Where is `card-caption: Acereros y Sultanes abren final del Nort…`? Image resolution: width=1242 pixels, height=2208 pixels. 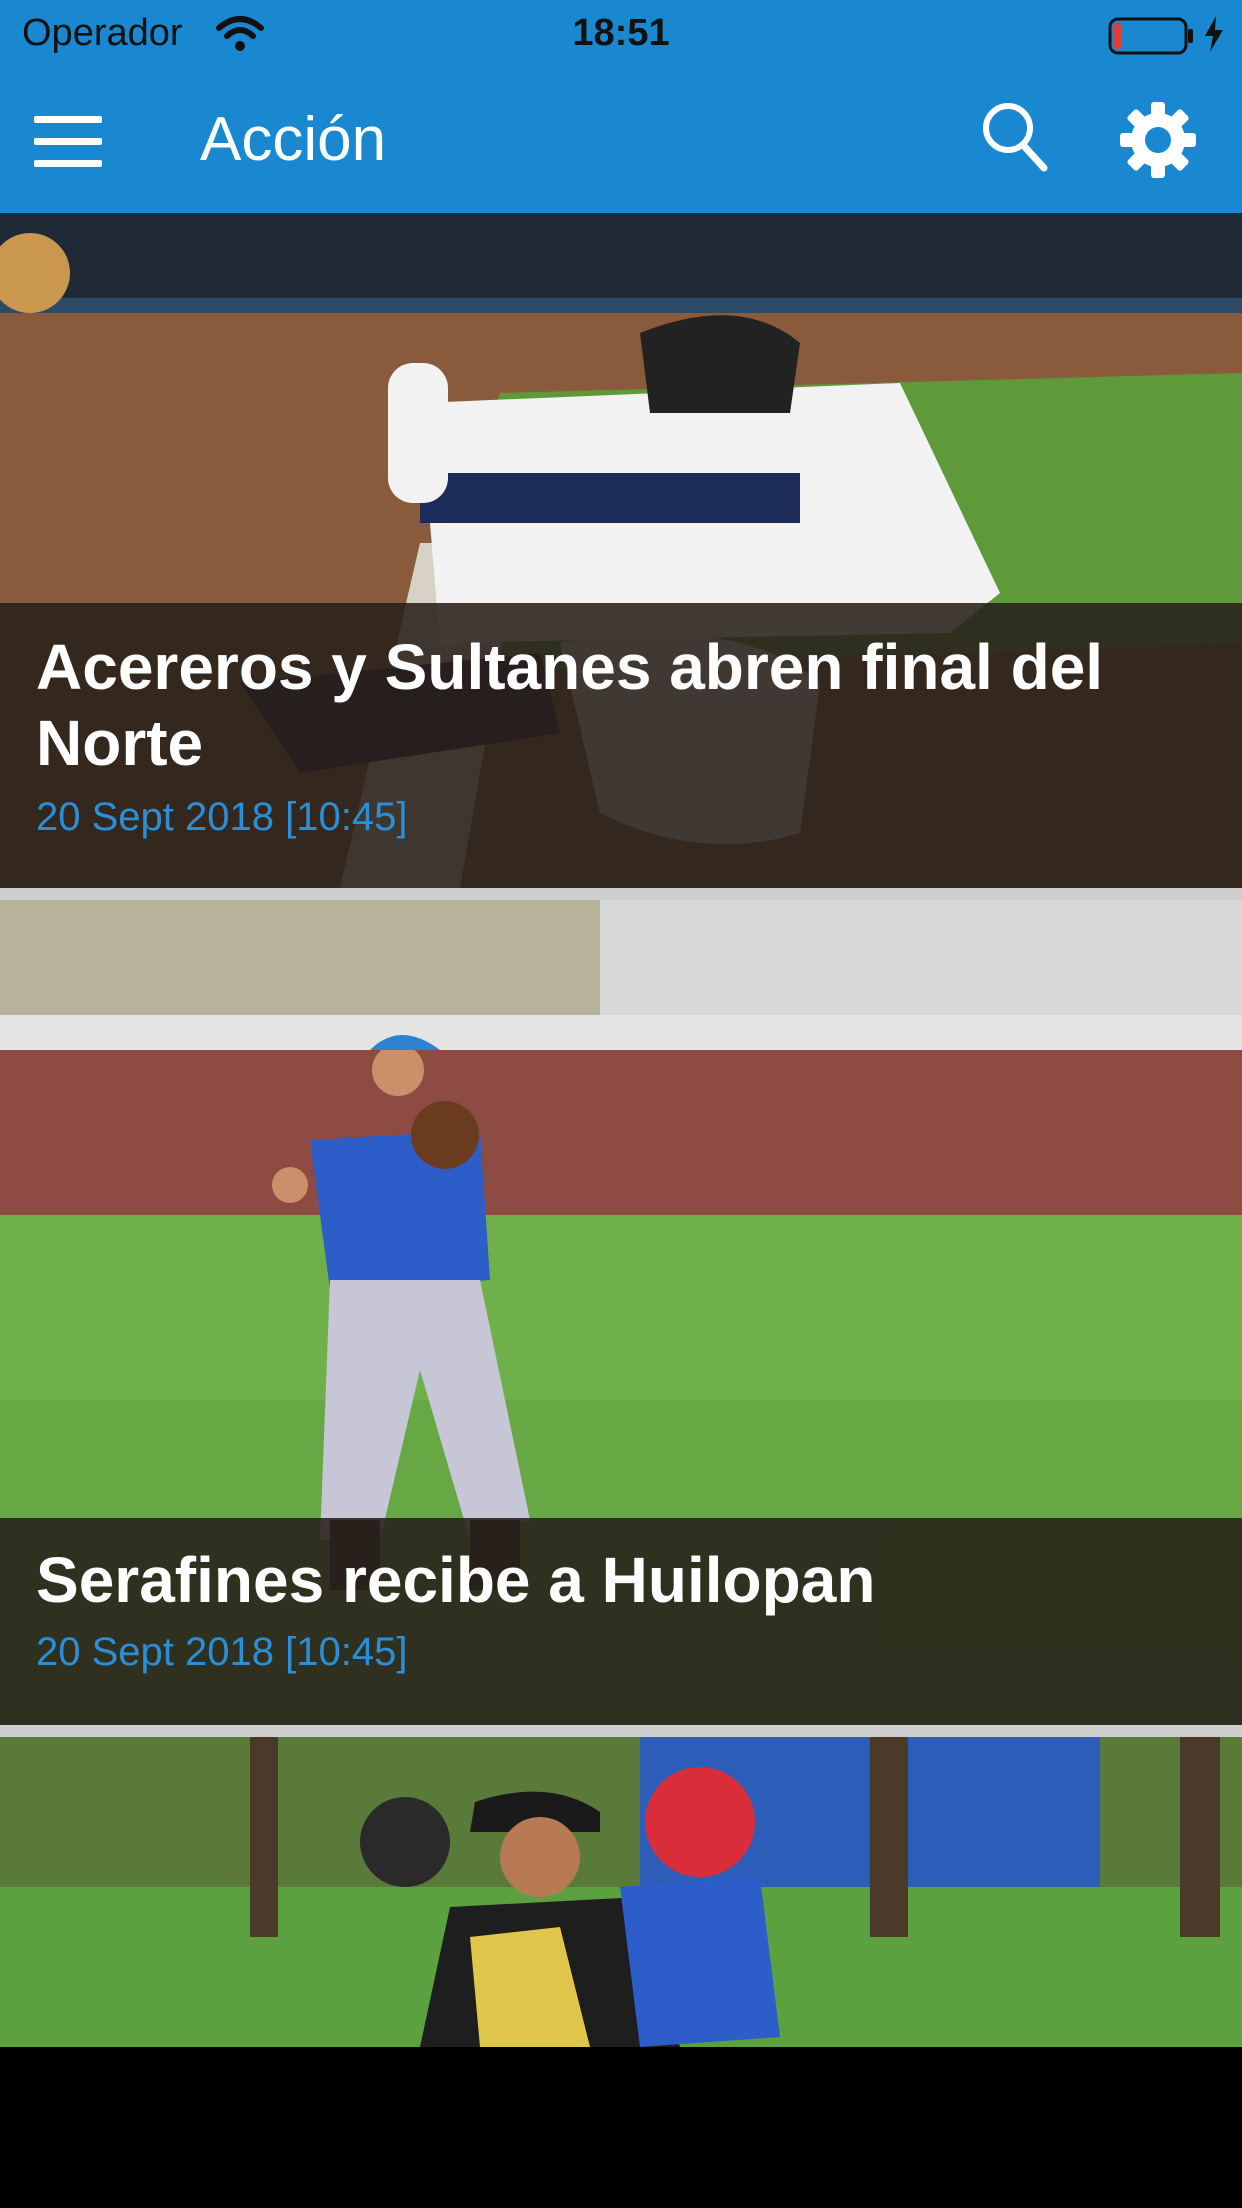
card-caption: Acereros y Sultanes abren final del Nort… is located at coordinates (621, 745).